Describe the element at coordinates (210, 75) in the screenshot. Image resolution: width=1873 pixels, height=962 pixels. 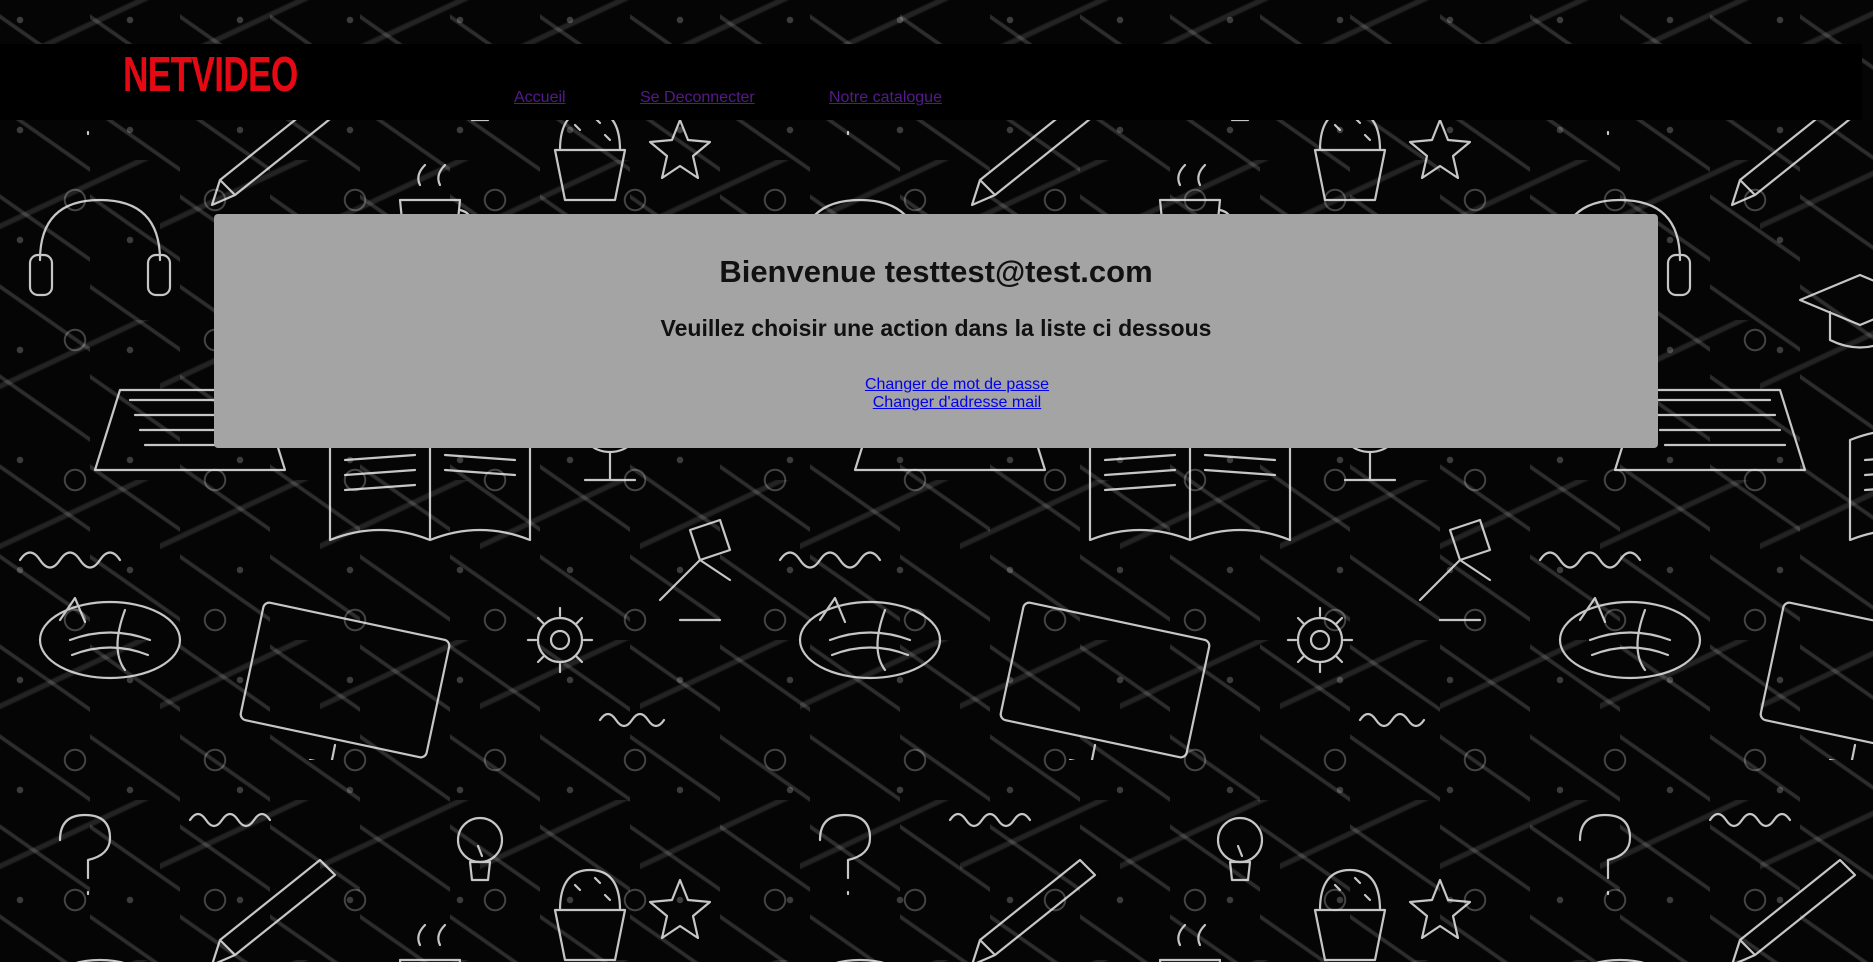
I see `logo-text: NETVIDEO` at that location.